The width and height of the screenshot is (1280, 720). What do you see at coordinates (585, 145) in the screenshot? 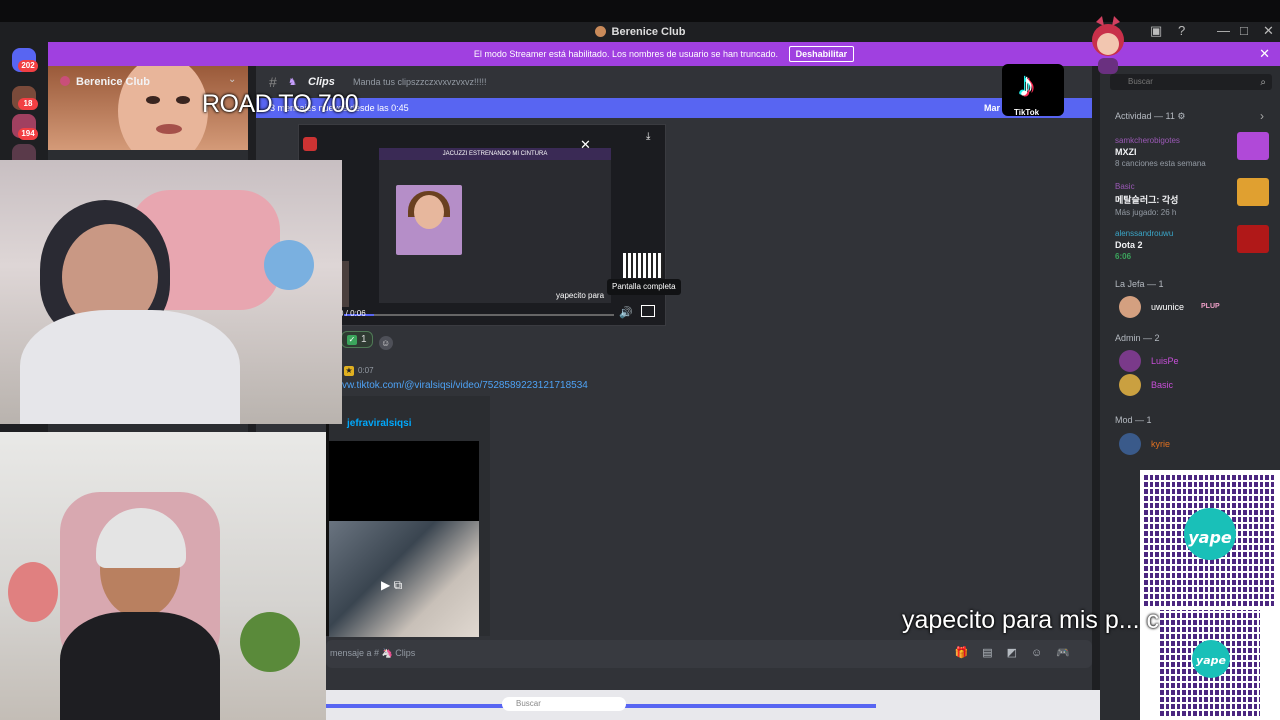
I see `close-icon: ✕` at bounding box center [585, 145].